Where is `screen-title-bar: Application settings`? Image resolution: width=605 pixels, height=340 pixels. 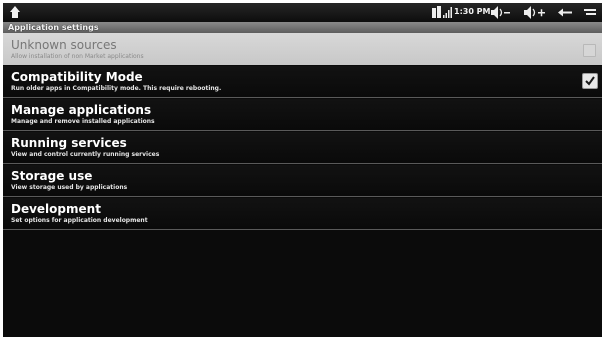
screen-title-bar: Application settings is located at coordinates (302, 27).